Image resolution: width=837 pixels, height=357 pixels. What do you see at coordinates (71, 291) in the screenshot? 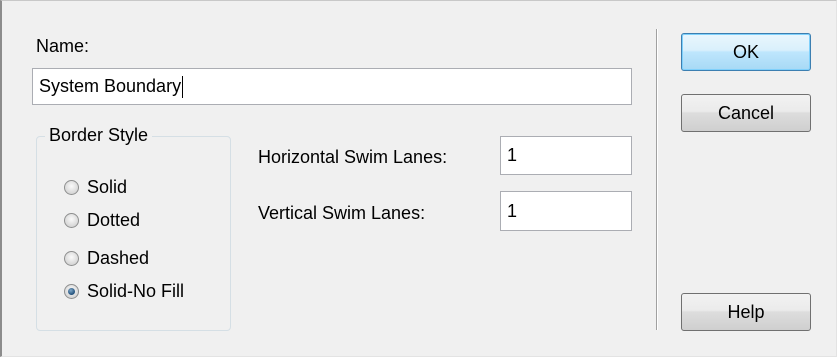
I see `radio-button-selected-icon` at bounding box center [71, 291].